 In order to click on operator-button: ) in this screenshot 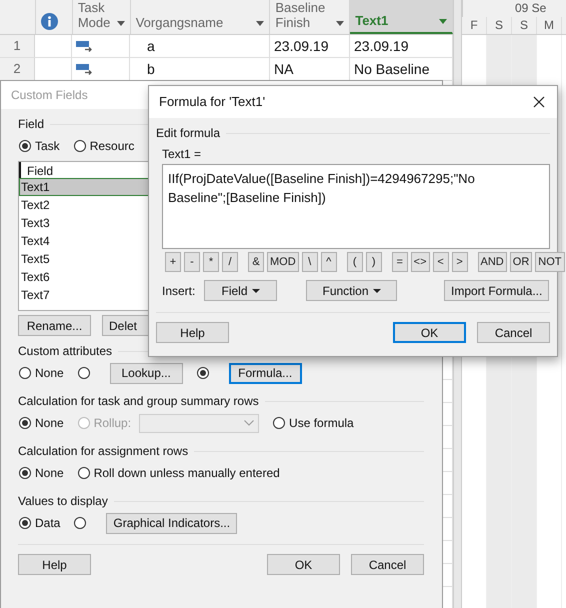, I will do `click(374, 262)`.